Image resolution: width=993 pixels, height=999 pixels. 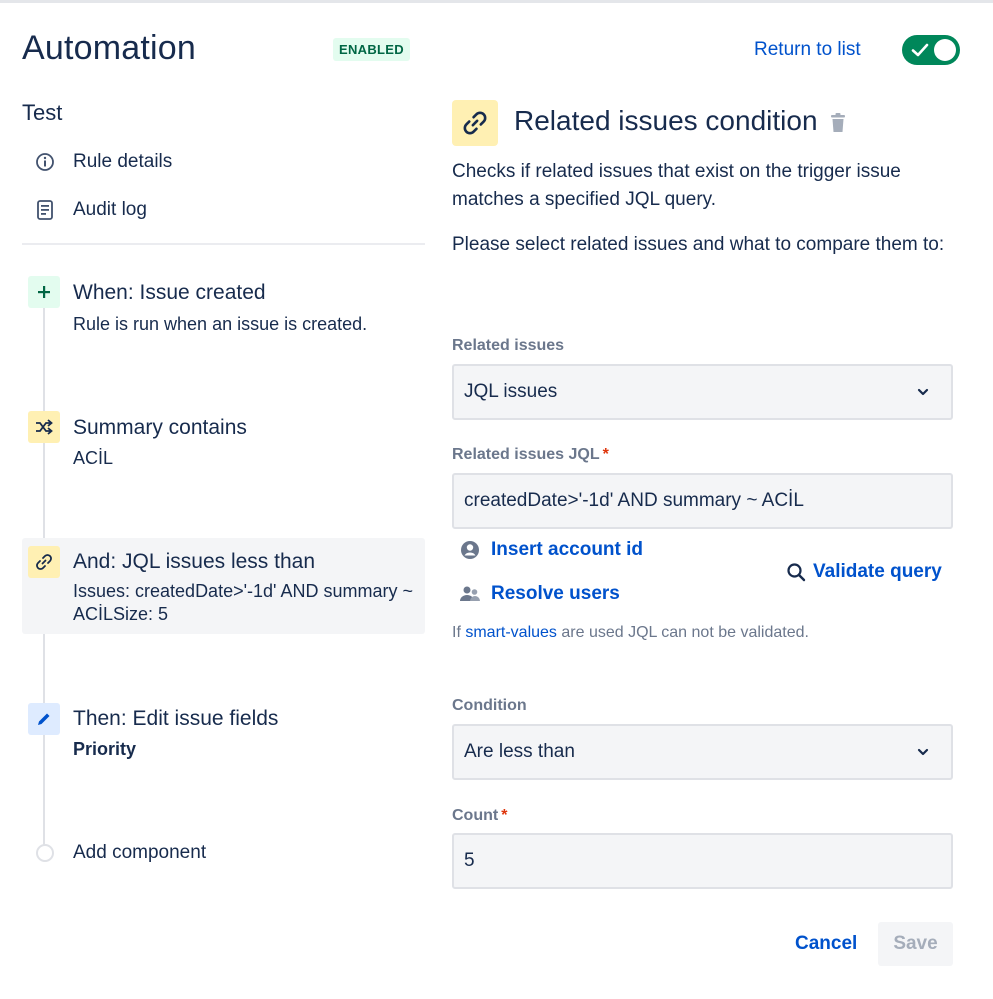 What do you see at coordinates (42, 112) in the screenshot?
I see `rule-name: Test` at bounding box center [42, 112].